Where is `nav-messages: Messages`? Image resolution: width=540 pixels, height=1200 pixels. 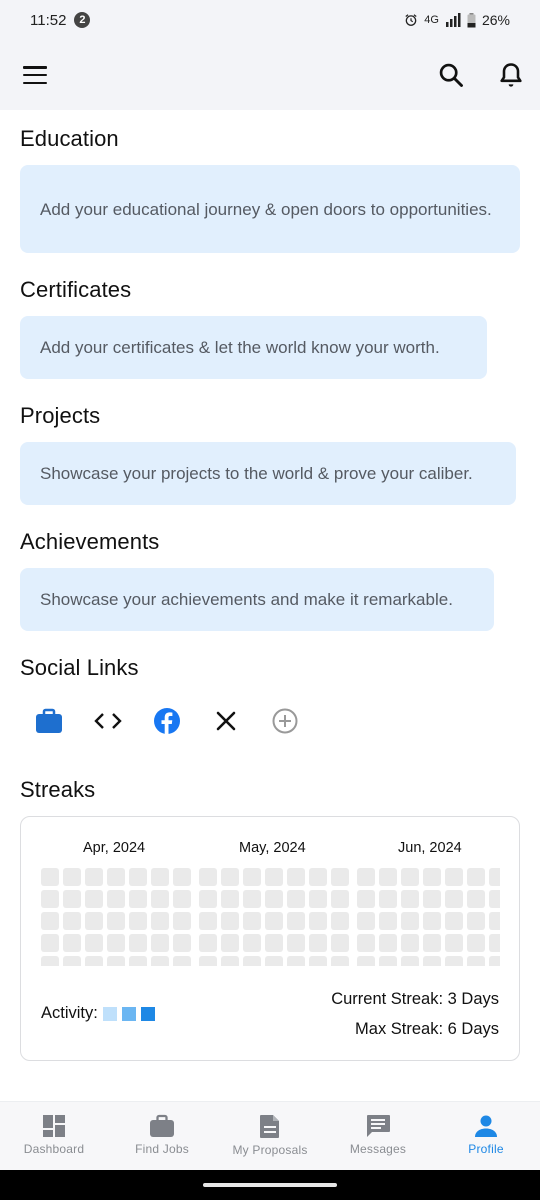
nav-messages: Messages is located at coordinates (378, 1136).